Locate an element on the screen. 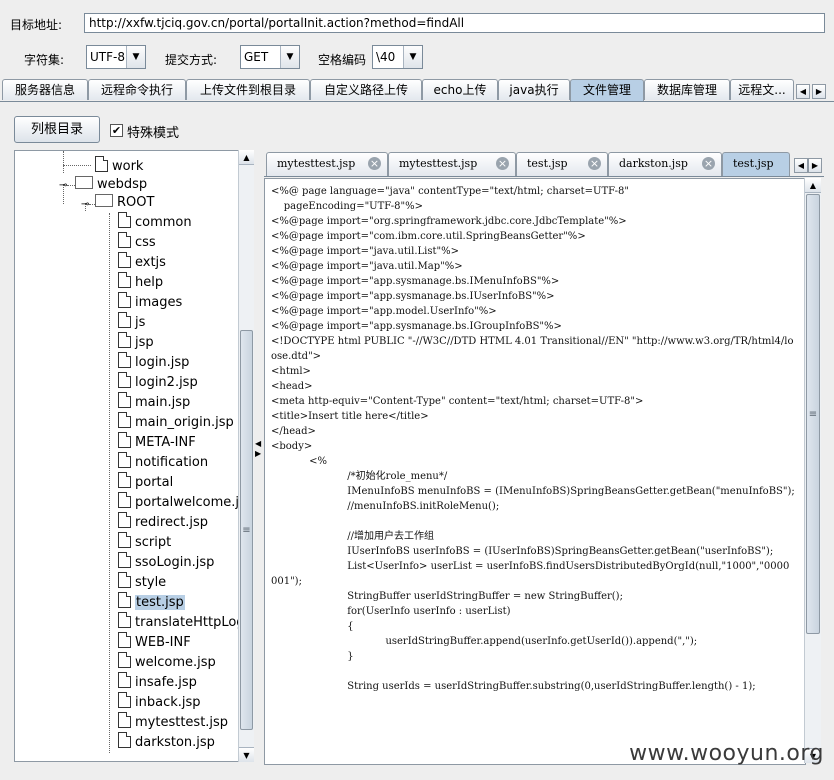 The height and width of the screenshot is (780, 834). tree-node: portalwelcome.jsp is located at coordinates (178, 502).